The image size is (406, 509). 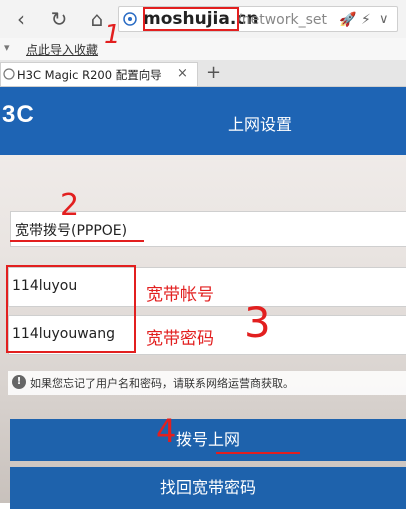 I want to click on connection-mode-value: 宽带拨号(PPPOE), so click(x=71, y=231).